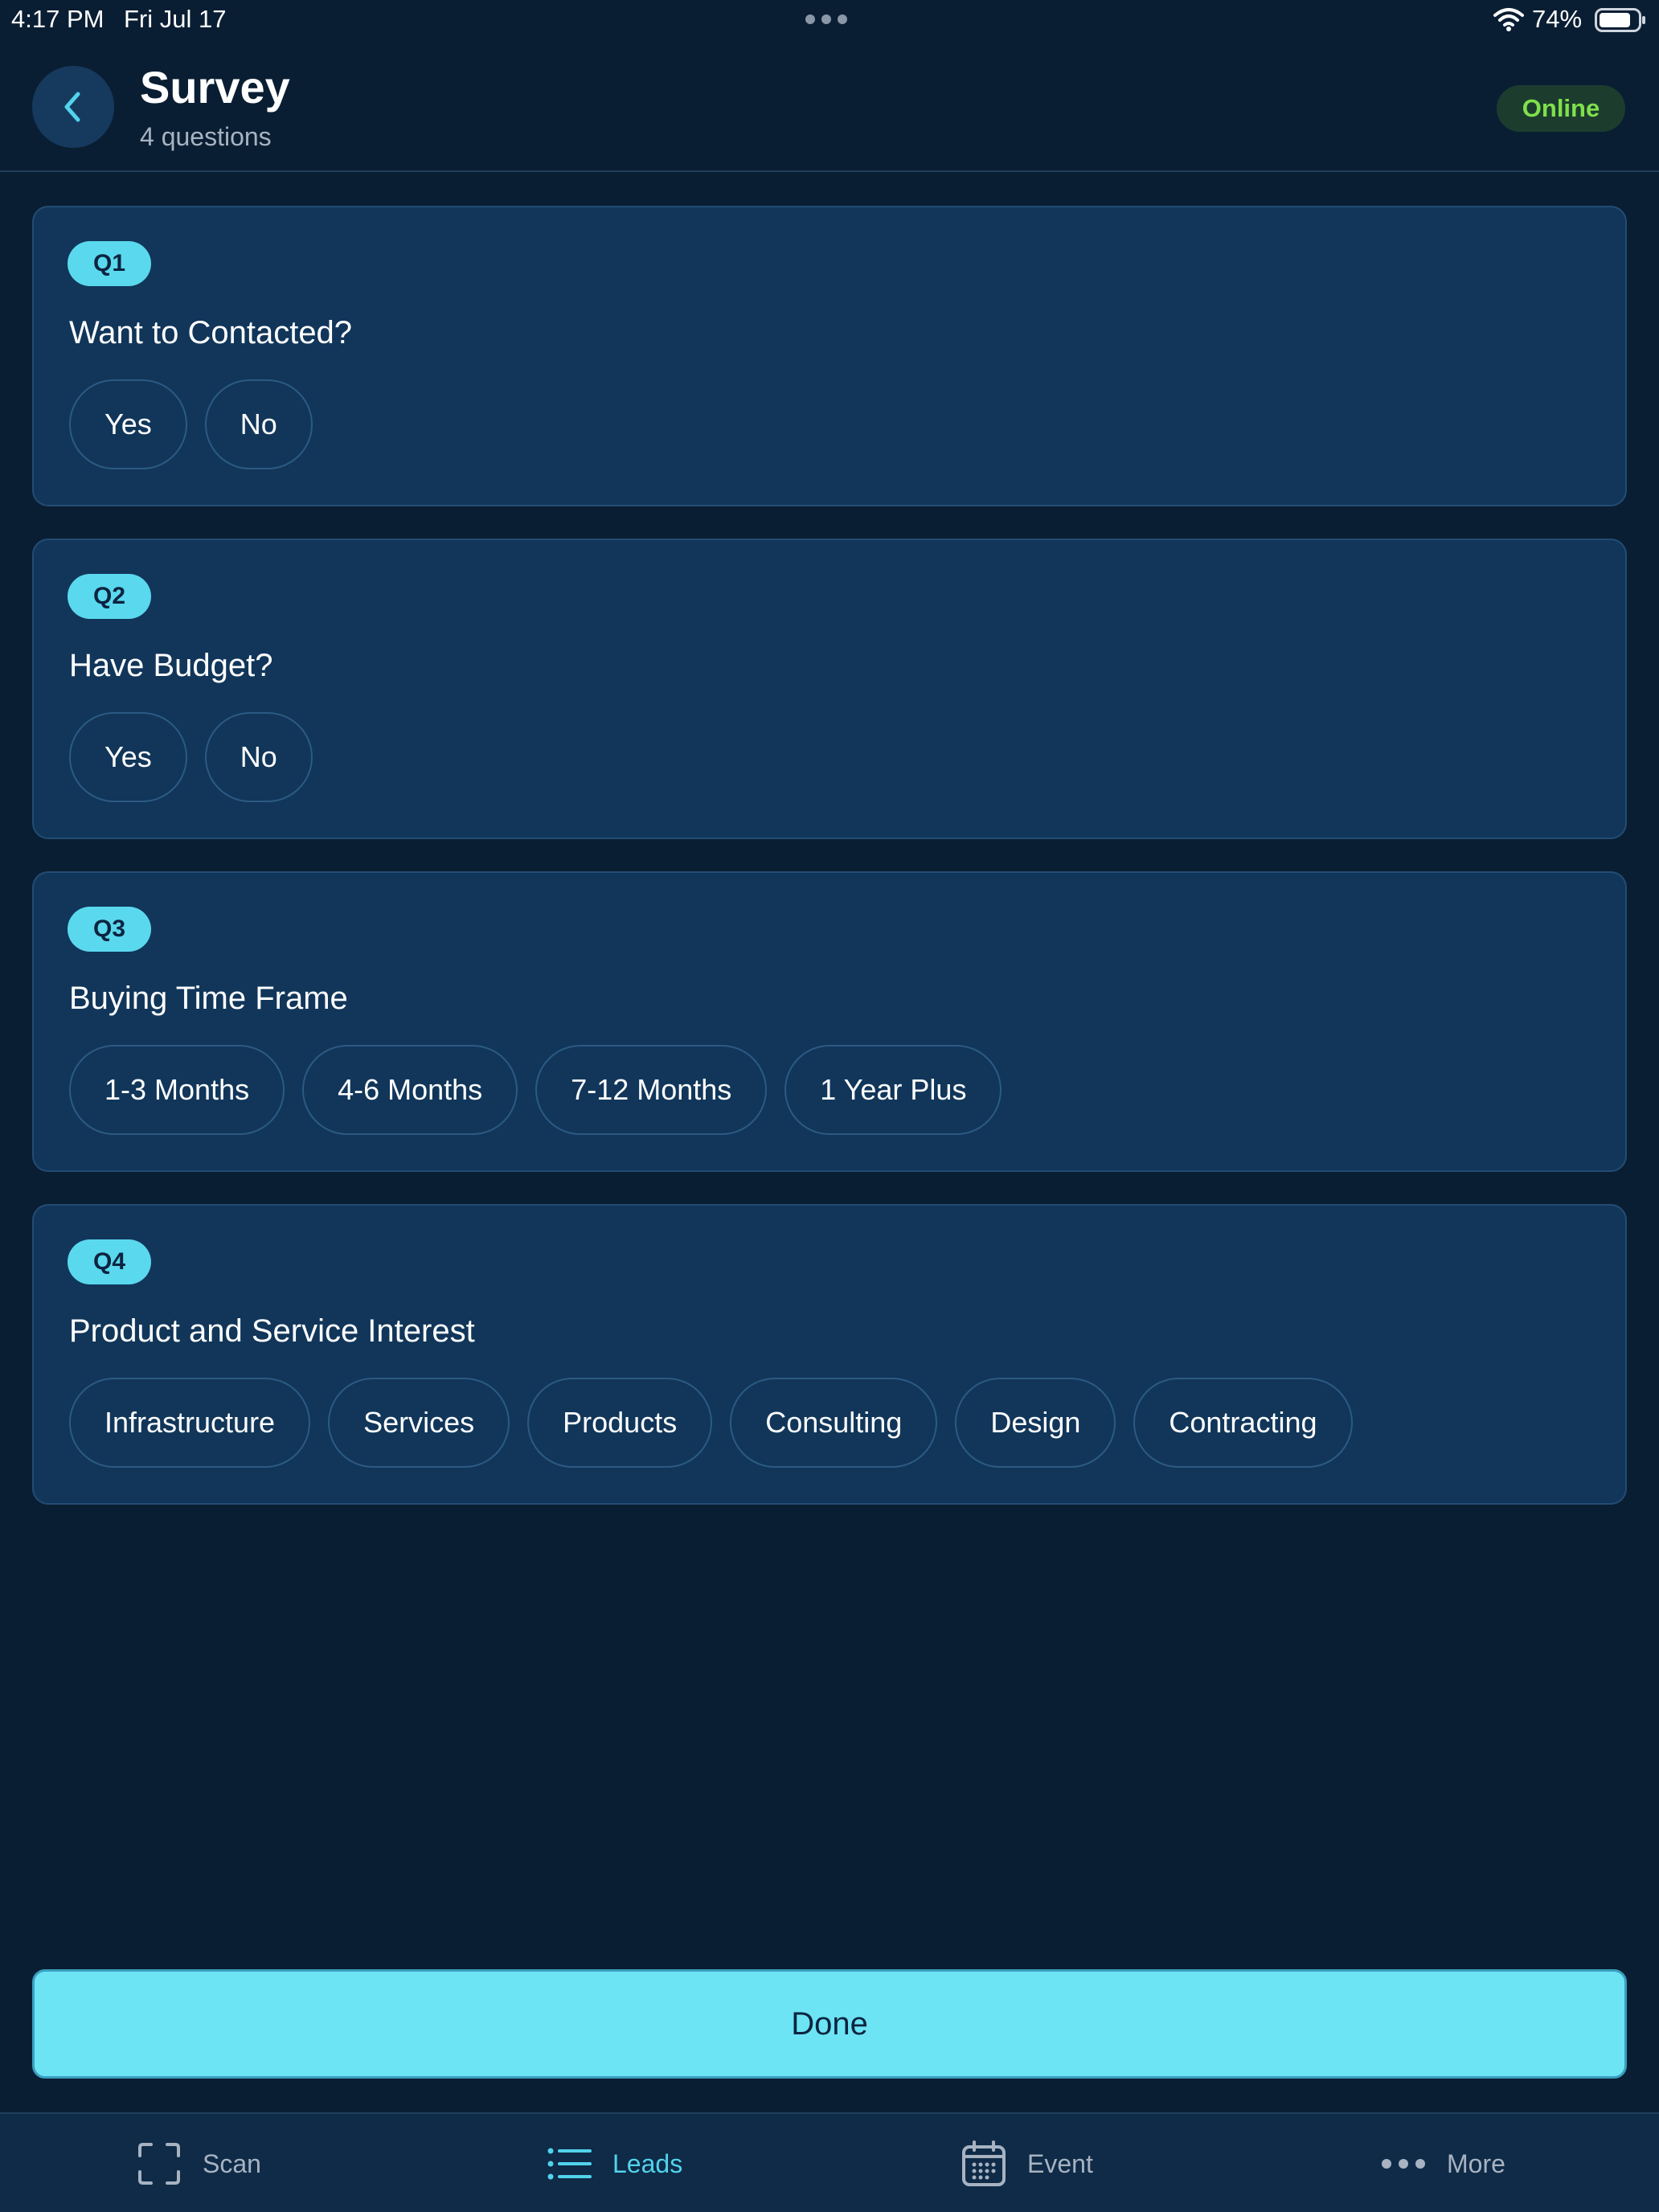 This screenshot has width=1659, height=2212. Describe the element at coordinates (1403, 2164) in the screenshot. I see `more-dots-icon` at that location.